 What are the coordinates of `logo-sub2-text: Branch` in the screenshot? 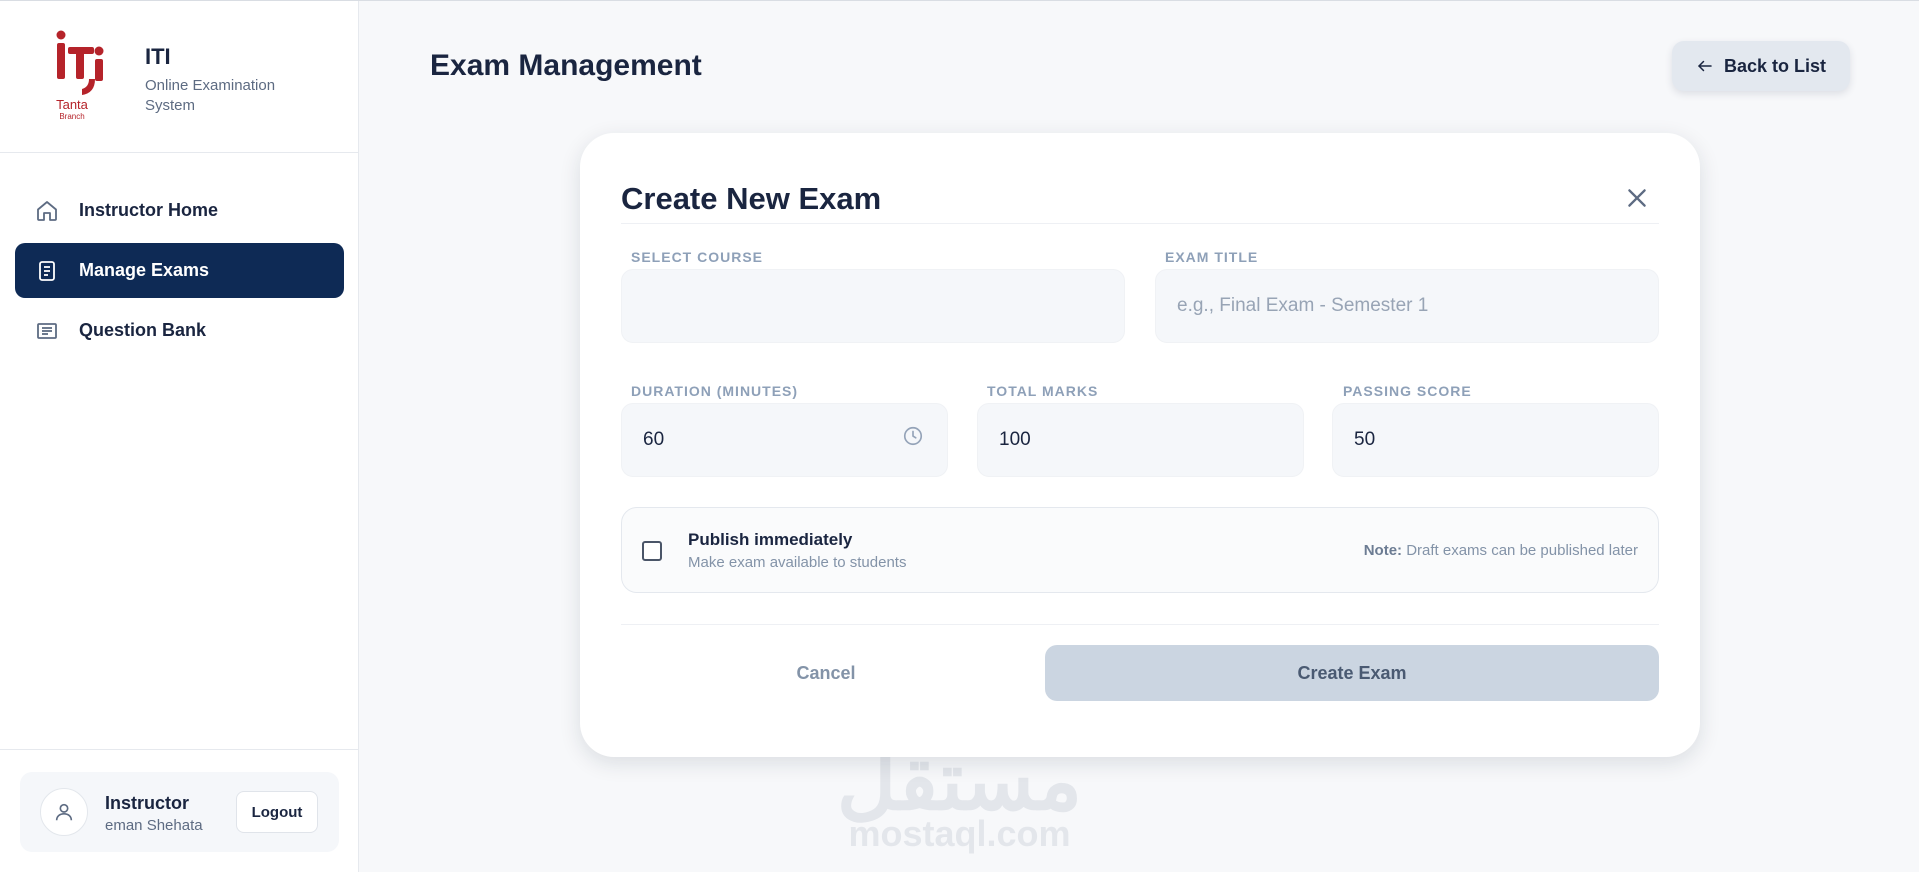 It's located at (71, 116).